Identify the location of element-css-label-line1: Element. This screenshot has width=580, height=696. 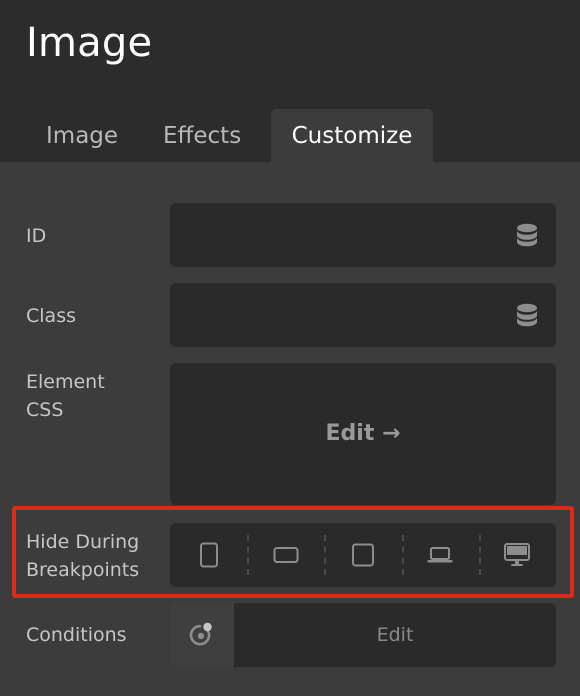
(65, 382).